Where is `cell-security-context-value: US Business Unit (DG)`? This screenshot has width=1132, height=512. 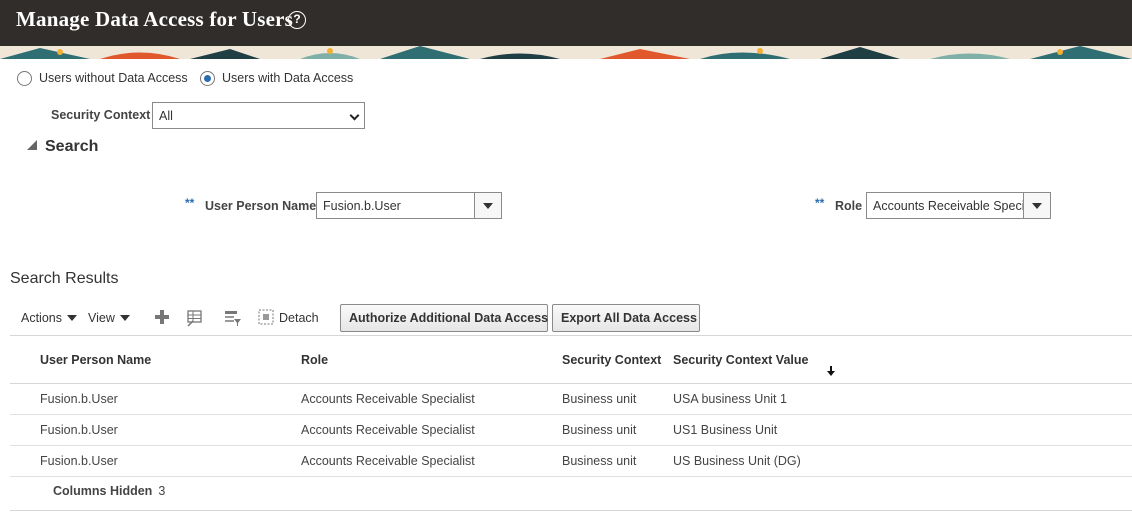 cell-security-context-value: US Business Unit (DG) is located at coordinates (902, 461).